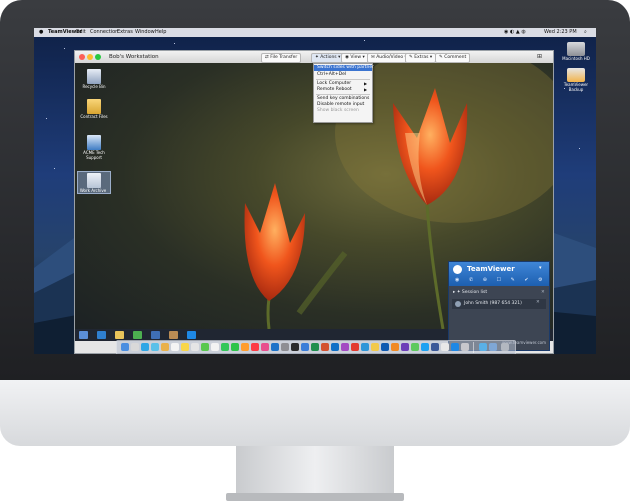 This screenshot has width=630, height=501. Describe the element at coordinates (385, 347) in the screenshot. I see `photoshop-icon` at that location.